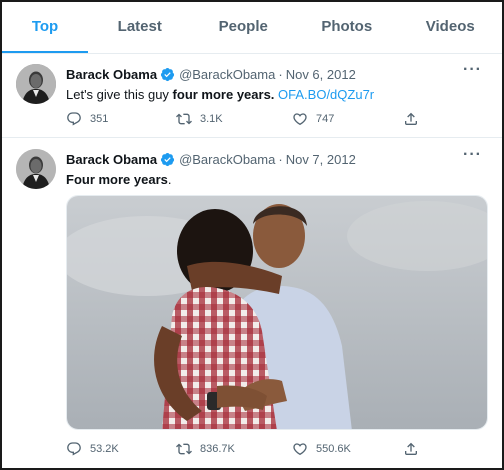 The width and height of the screenshot is (504, 470). Describe the element at coordinates (274, 180) in the screenshot. I see `tweet-text: Four more years.` at that location.